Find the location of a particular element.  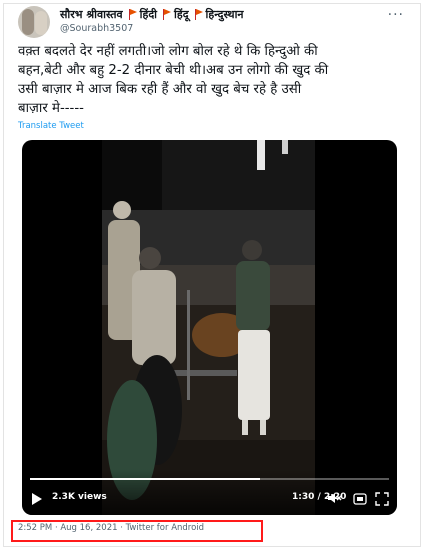

video-controls: 2.3K views 1:30 / 2:20 is located at coordinates (209, 500).